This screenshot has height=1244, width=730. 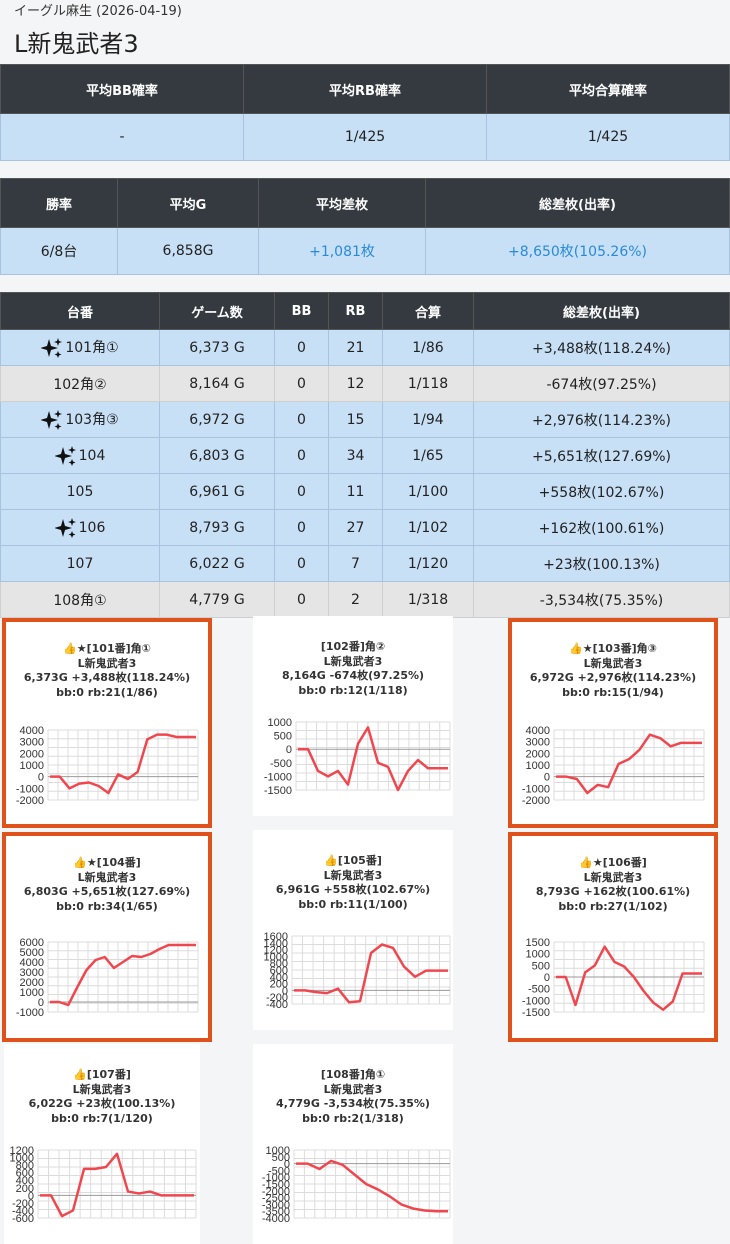 I want to click on win-rate-value: 6/8台, so click(x=59, y=251).